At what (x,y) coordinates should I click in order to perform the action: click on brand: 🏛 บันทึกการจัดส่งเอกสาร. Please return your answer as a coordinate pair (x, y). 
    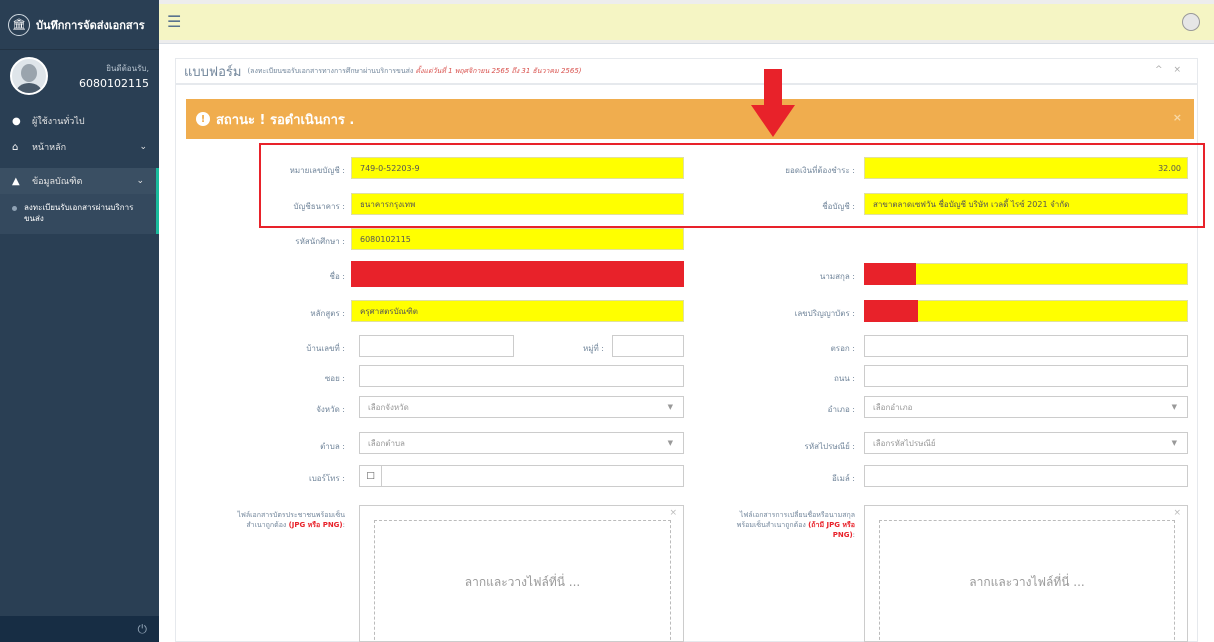
    Looking at the image, I should click on (79, 25).